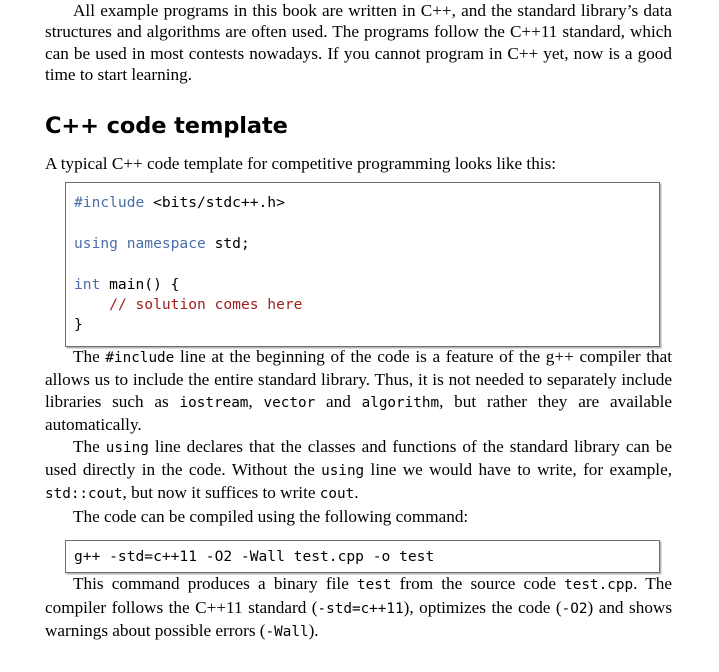 The width and height of the screenshot is (719, 672). Describe the element at coordinates (91, 304) in the screenshot. I see `code-indent-whitespace` at that location.